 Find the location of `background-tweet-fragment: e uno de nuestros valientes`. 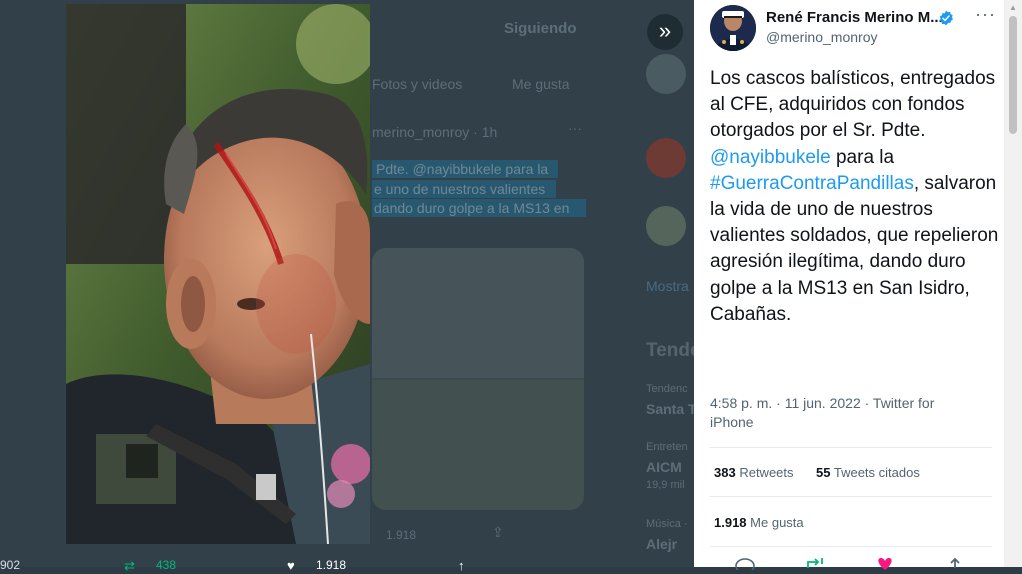

background-tweet-fragment: e uno de nuestros valientes is located at coordinates (460, 189).